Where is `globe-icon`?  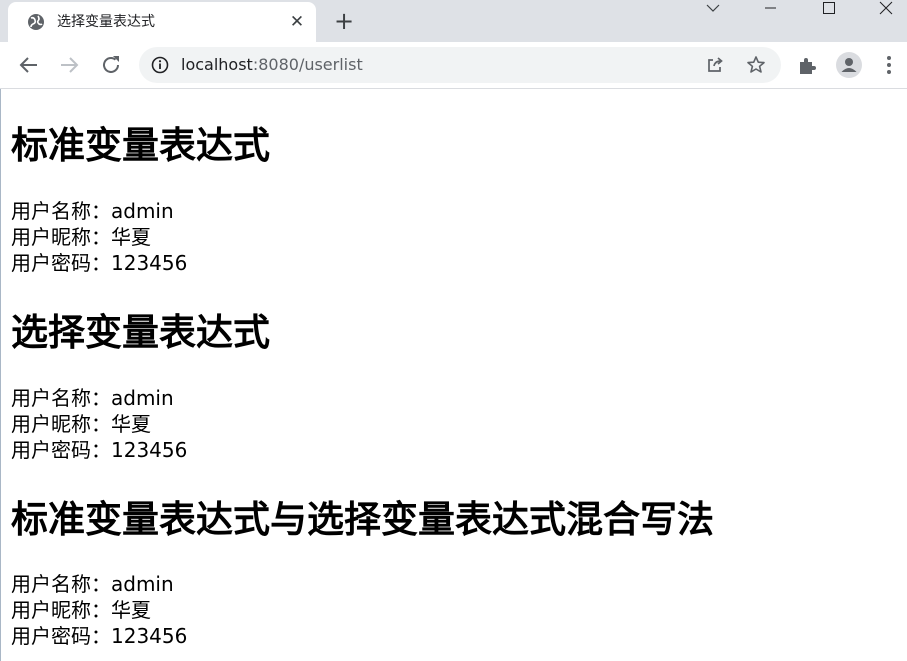
globe-icon is located at coordinates (36, 22).